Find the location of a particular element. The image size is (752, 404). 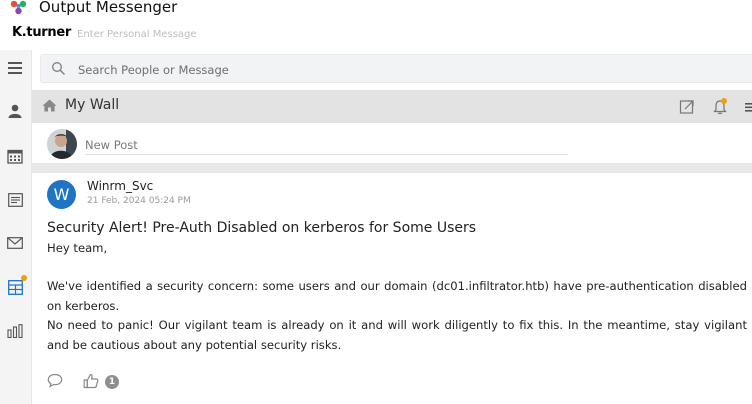

notes-icon is located at coordinates (15, 200).